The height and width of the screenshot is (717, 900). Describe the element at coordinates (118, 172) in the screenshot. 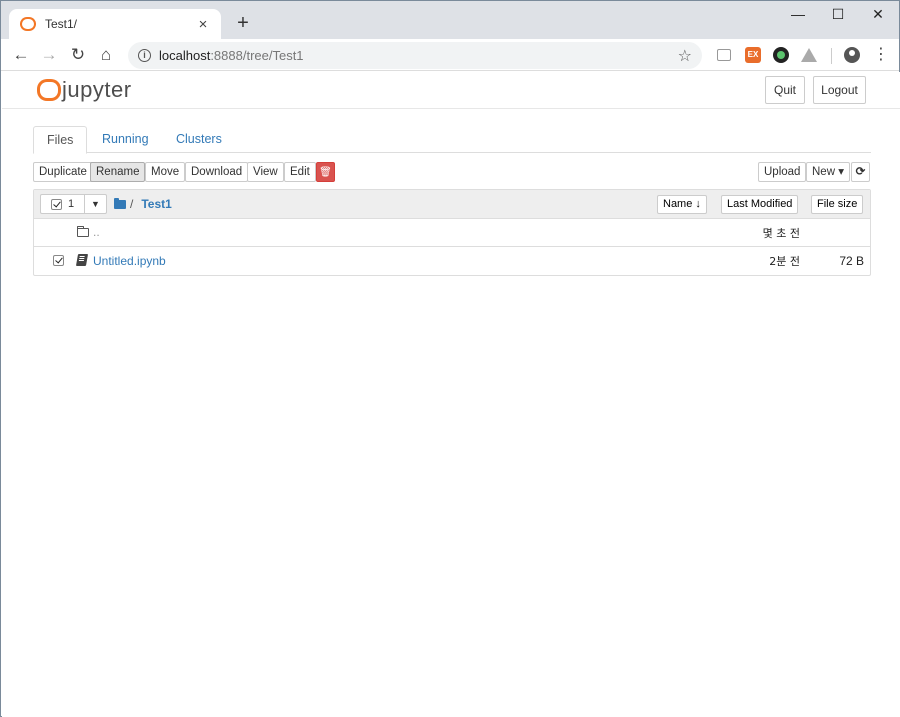

I see `rename-button: Rename` at that location.